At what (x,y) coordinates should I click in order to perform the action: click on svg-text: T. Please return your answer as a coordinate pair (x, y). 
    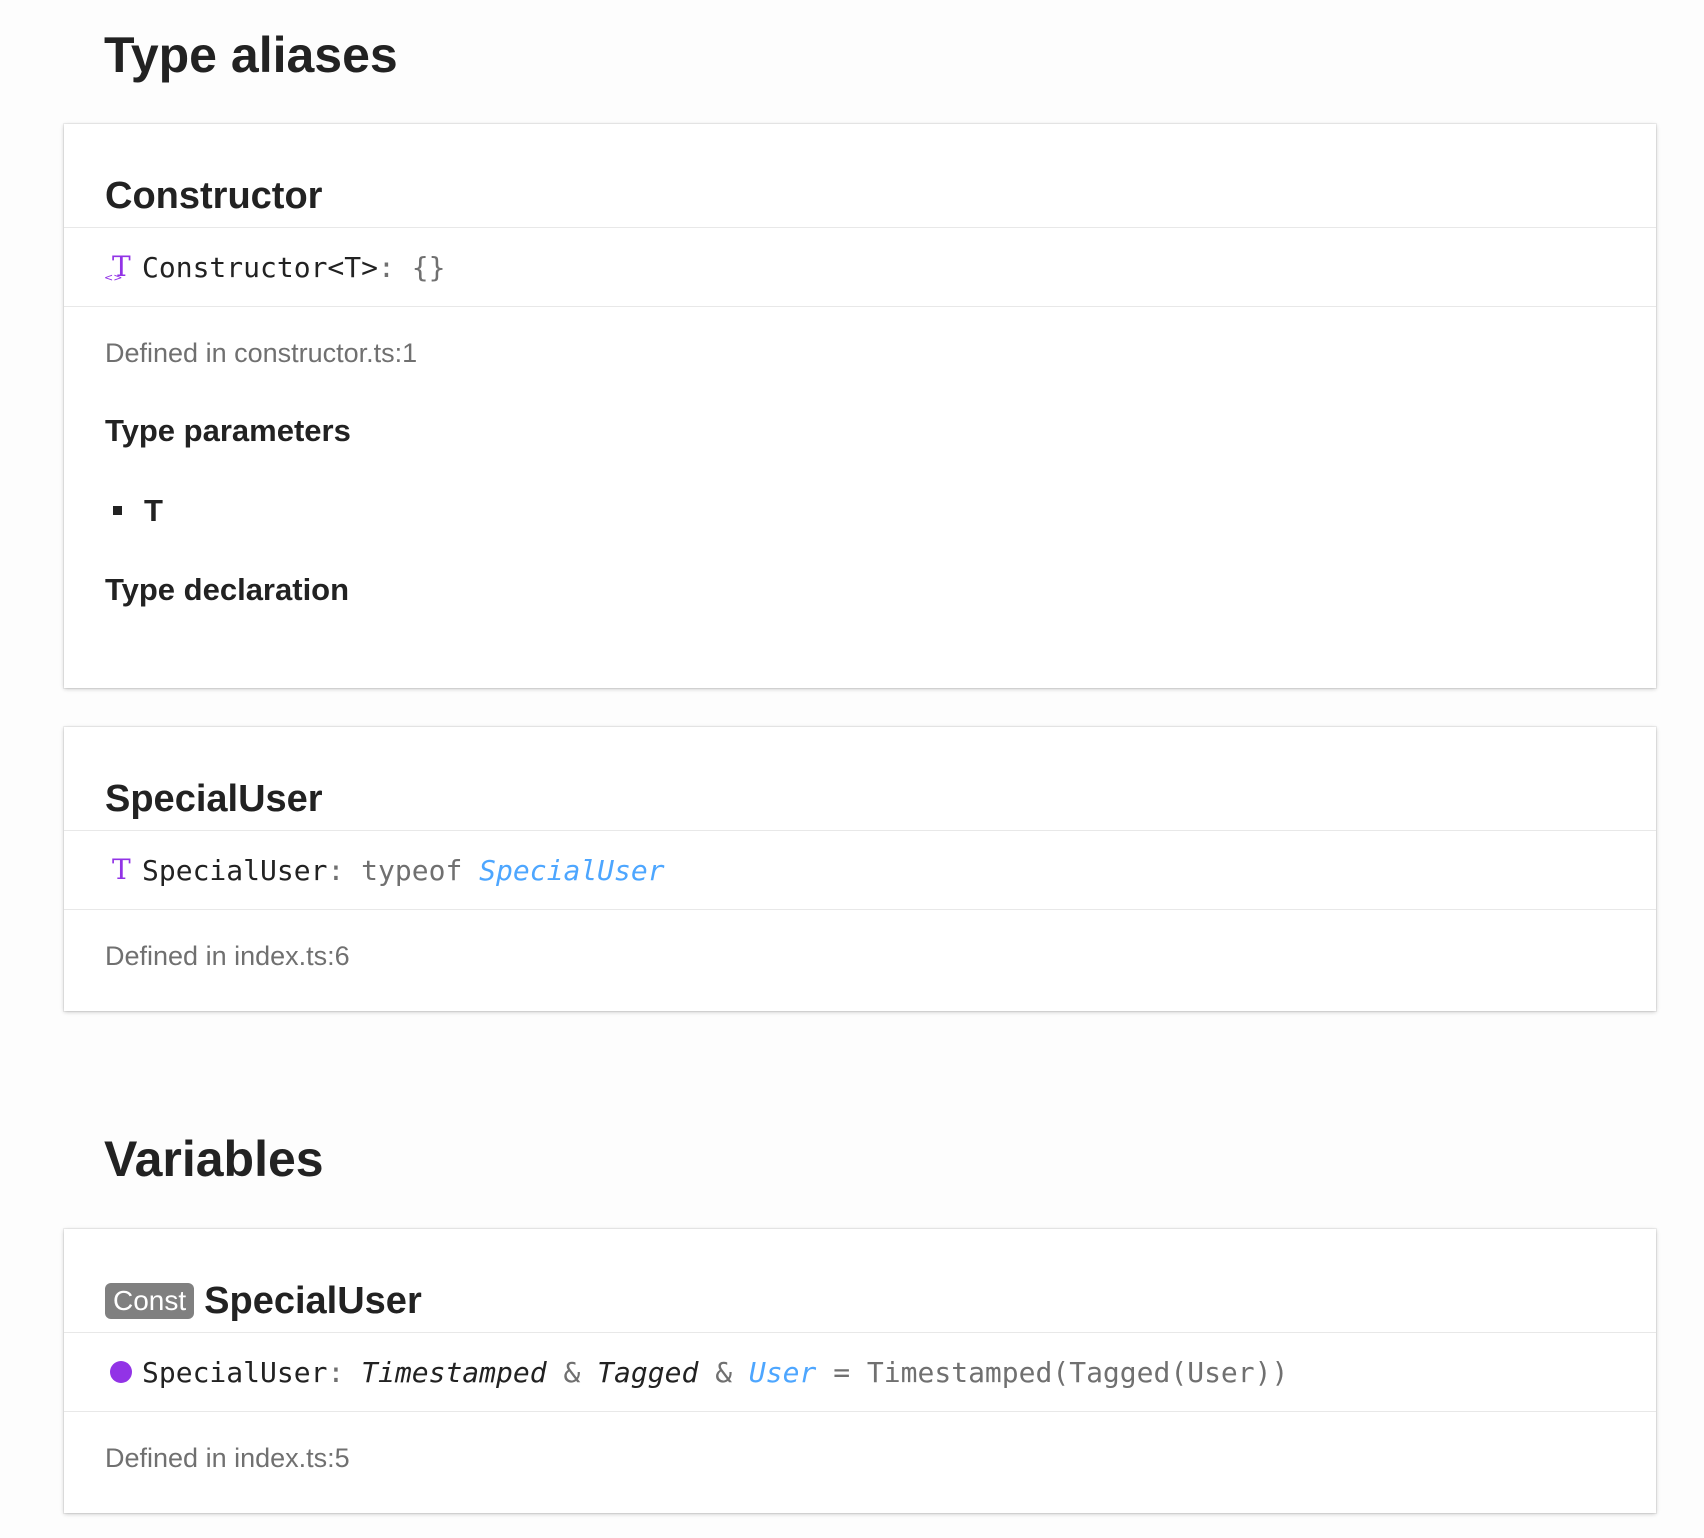
    Looking at the image, I should click on (121, 869).